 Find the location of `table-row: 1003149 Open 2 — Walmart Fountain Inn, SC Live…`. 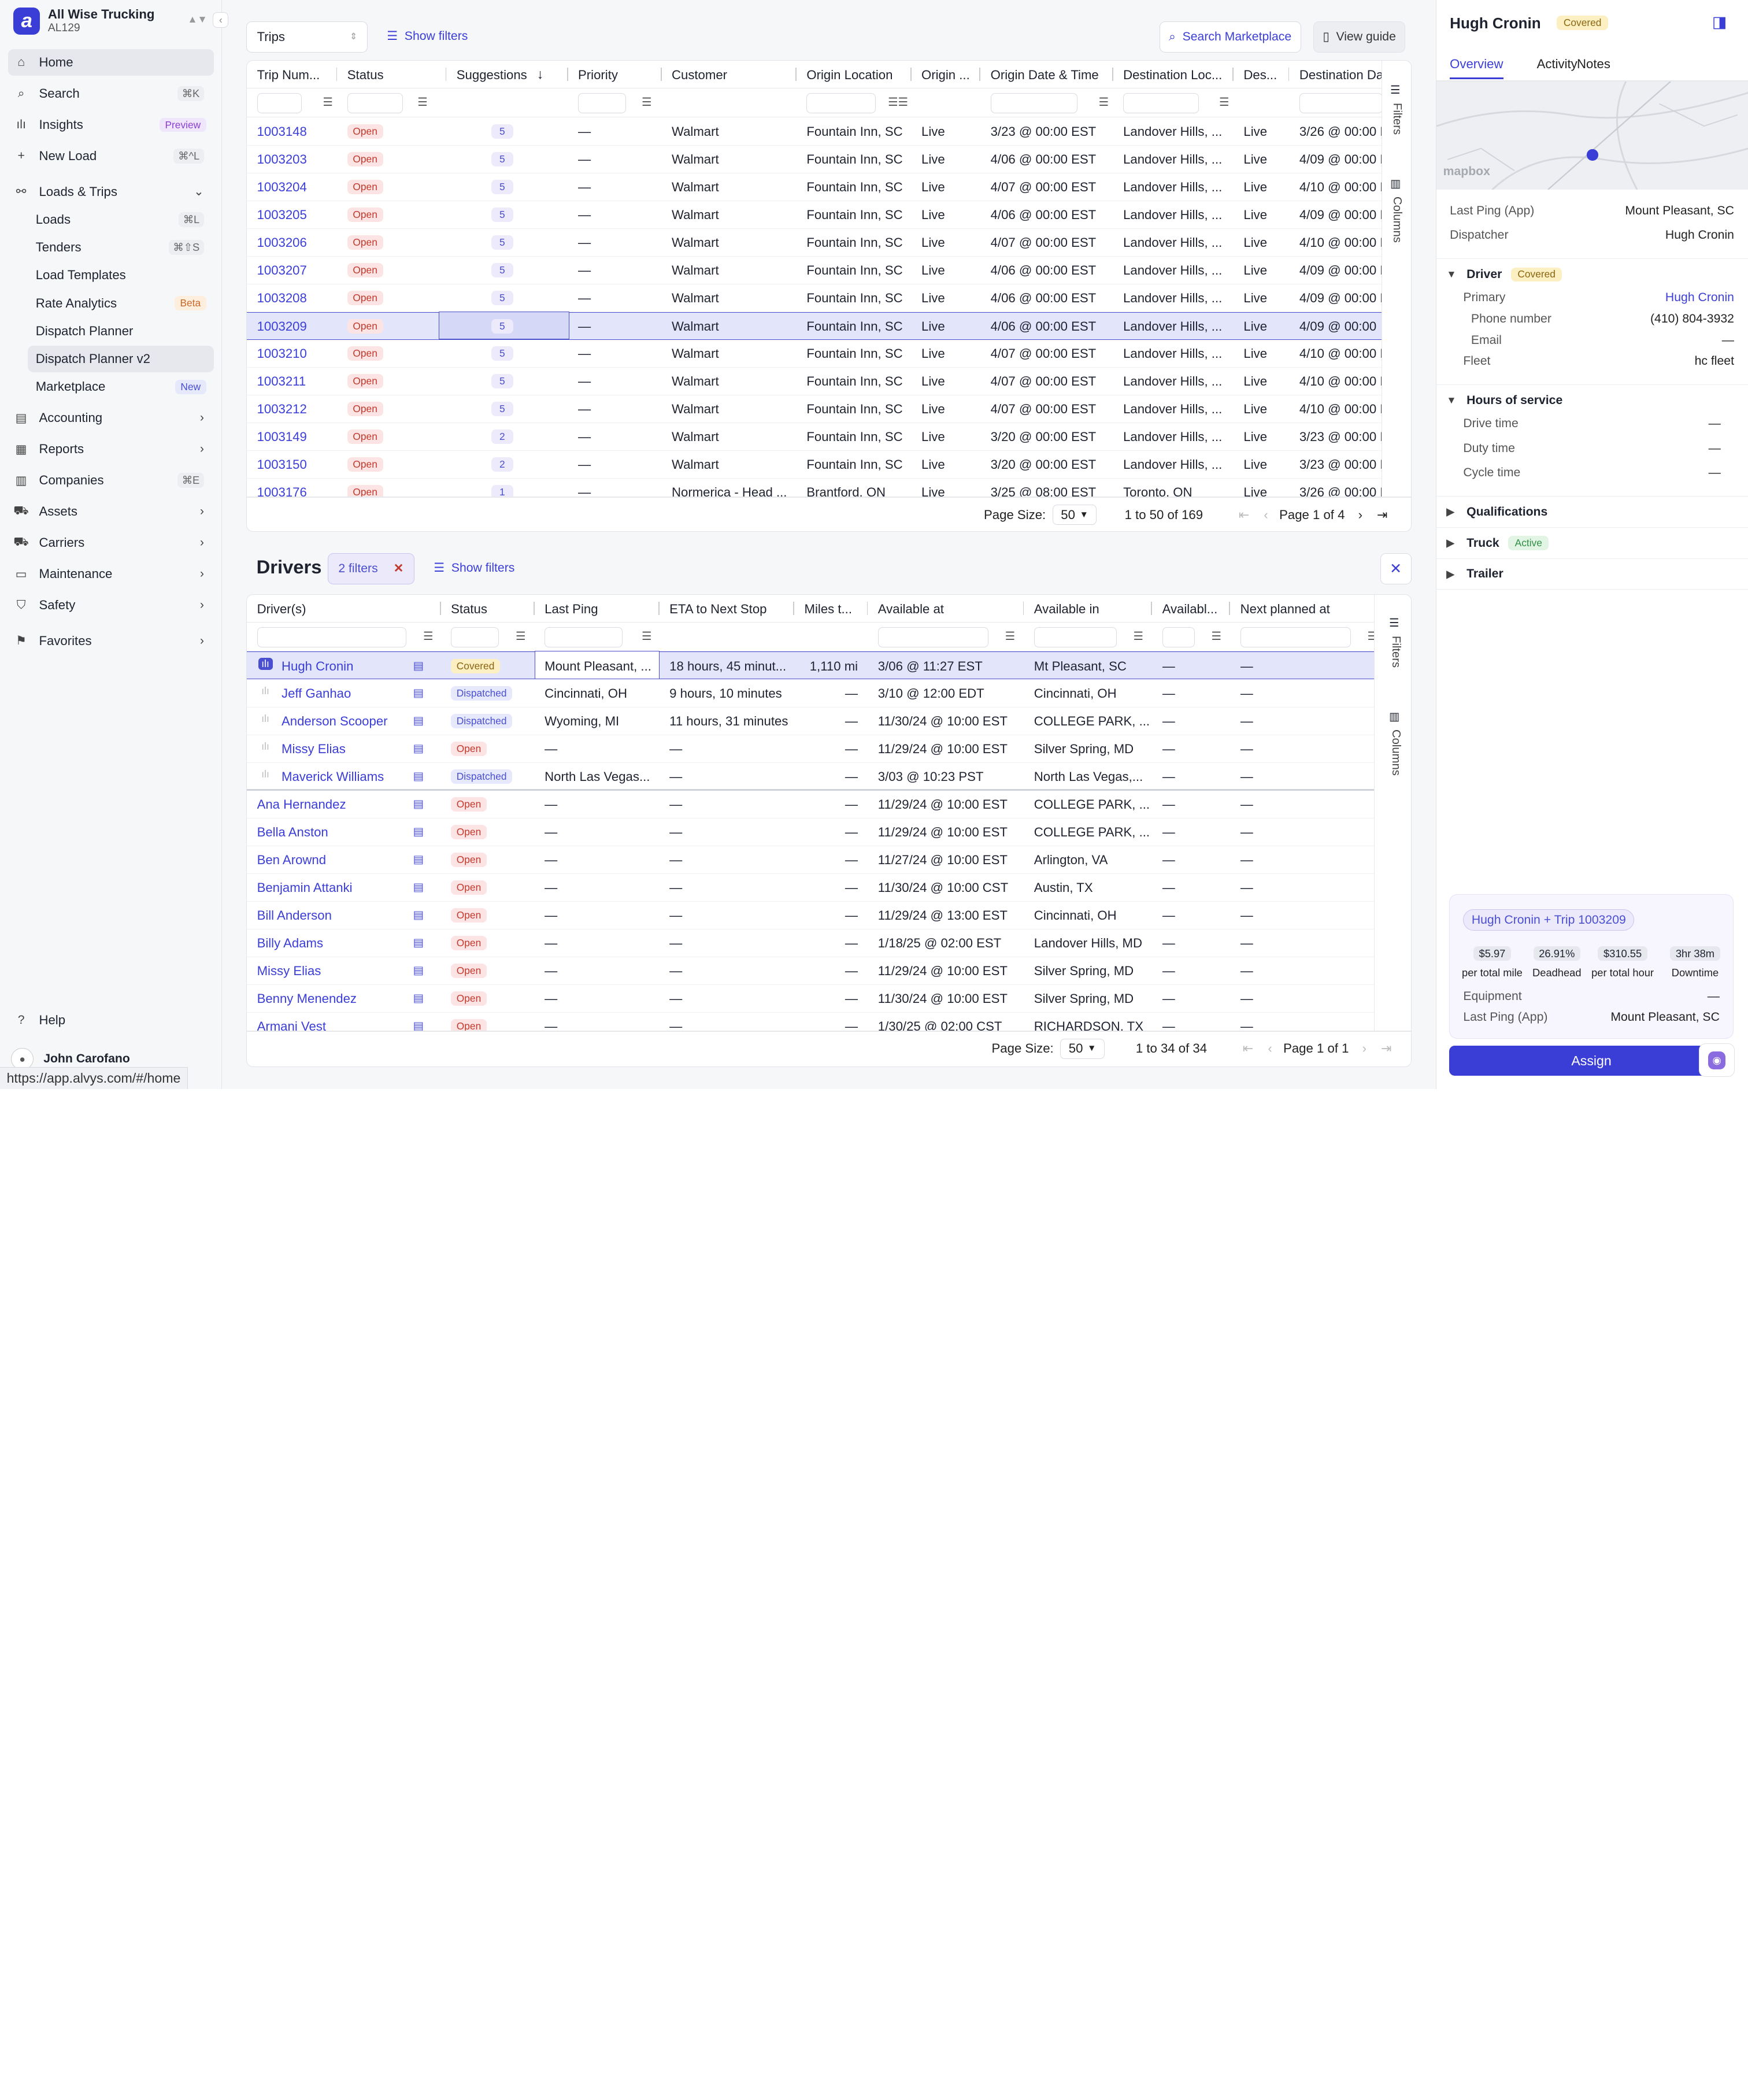

table-row: 1003149 Open 2 — Walmart Fountain Inn, SC Live… is located at coordinates (815, 437).